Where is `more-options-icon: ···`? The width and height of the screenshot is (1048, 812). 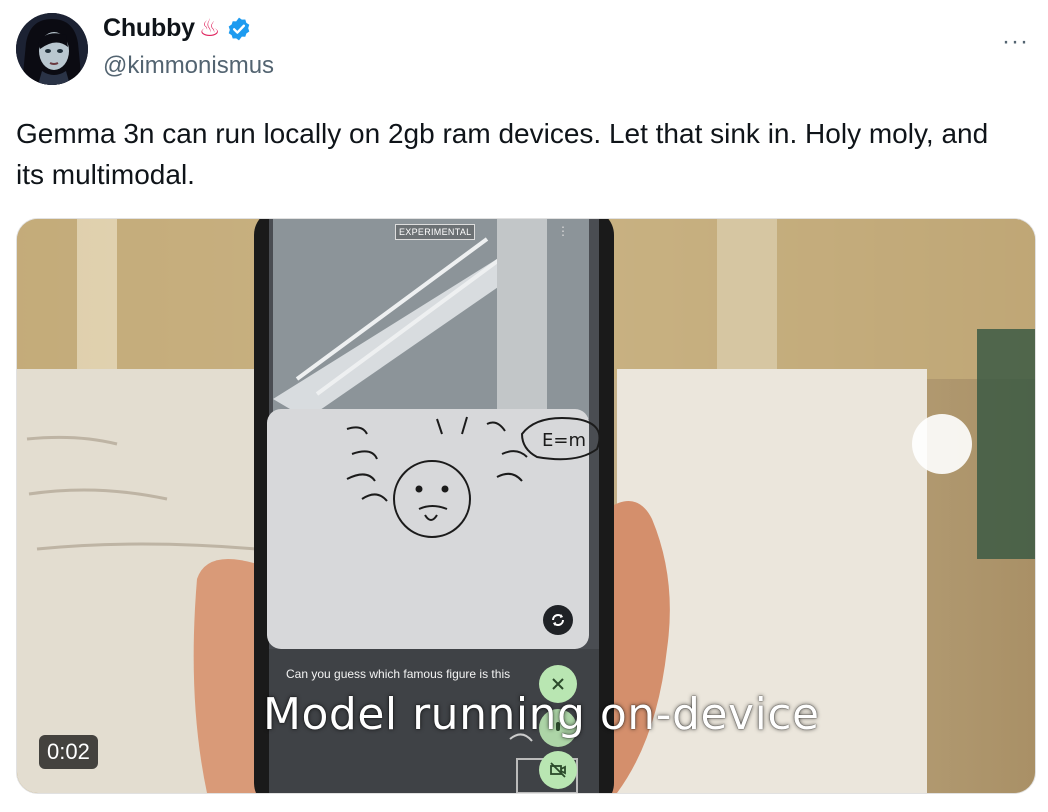 more-options-icon: ··· is located at coordinates (1015, 42).